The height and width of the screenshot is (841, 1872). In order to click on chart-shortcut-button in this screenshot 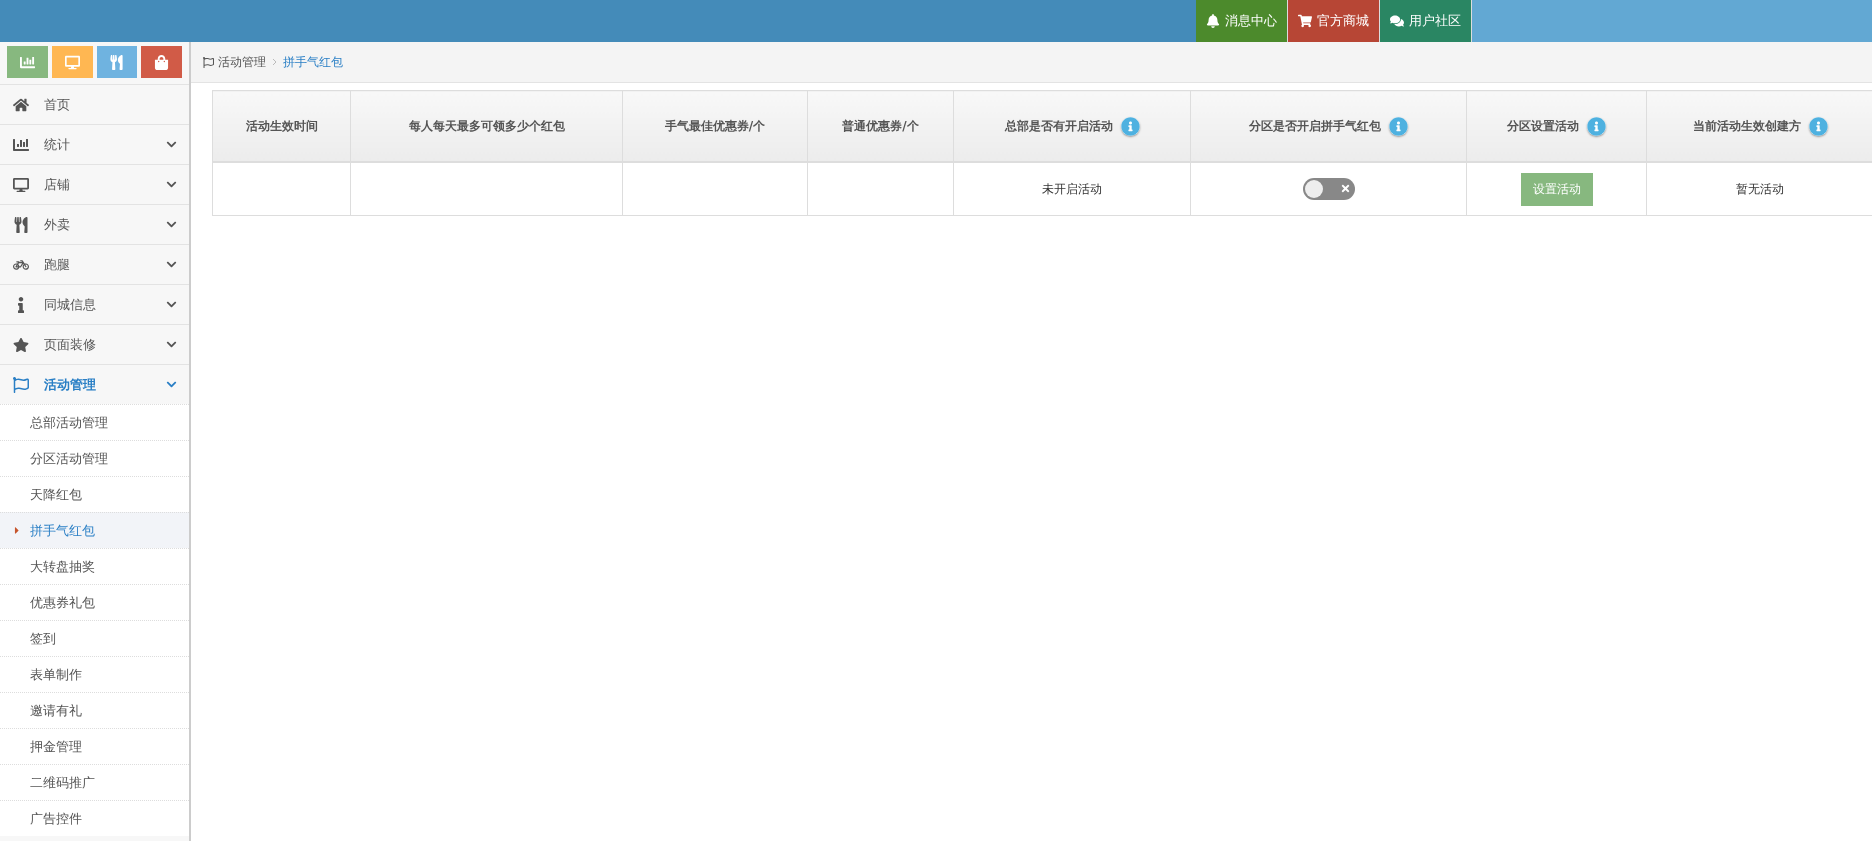, I will do `click(27, 62)`.